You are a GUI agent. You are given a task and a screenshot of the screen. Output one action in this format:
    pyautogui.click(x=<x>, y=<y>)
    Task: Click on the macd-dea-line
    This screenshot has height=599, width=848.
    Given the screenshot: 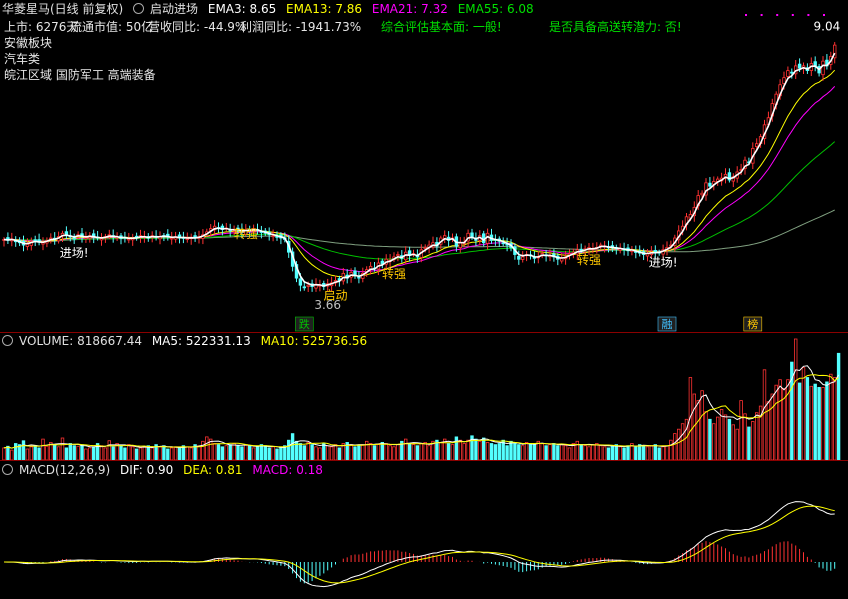 What is the action you would take?
    pyautogui.click(x=419, y=544)
    